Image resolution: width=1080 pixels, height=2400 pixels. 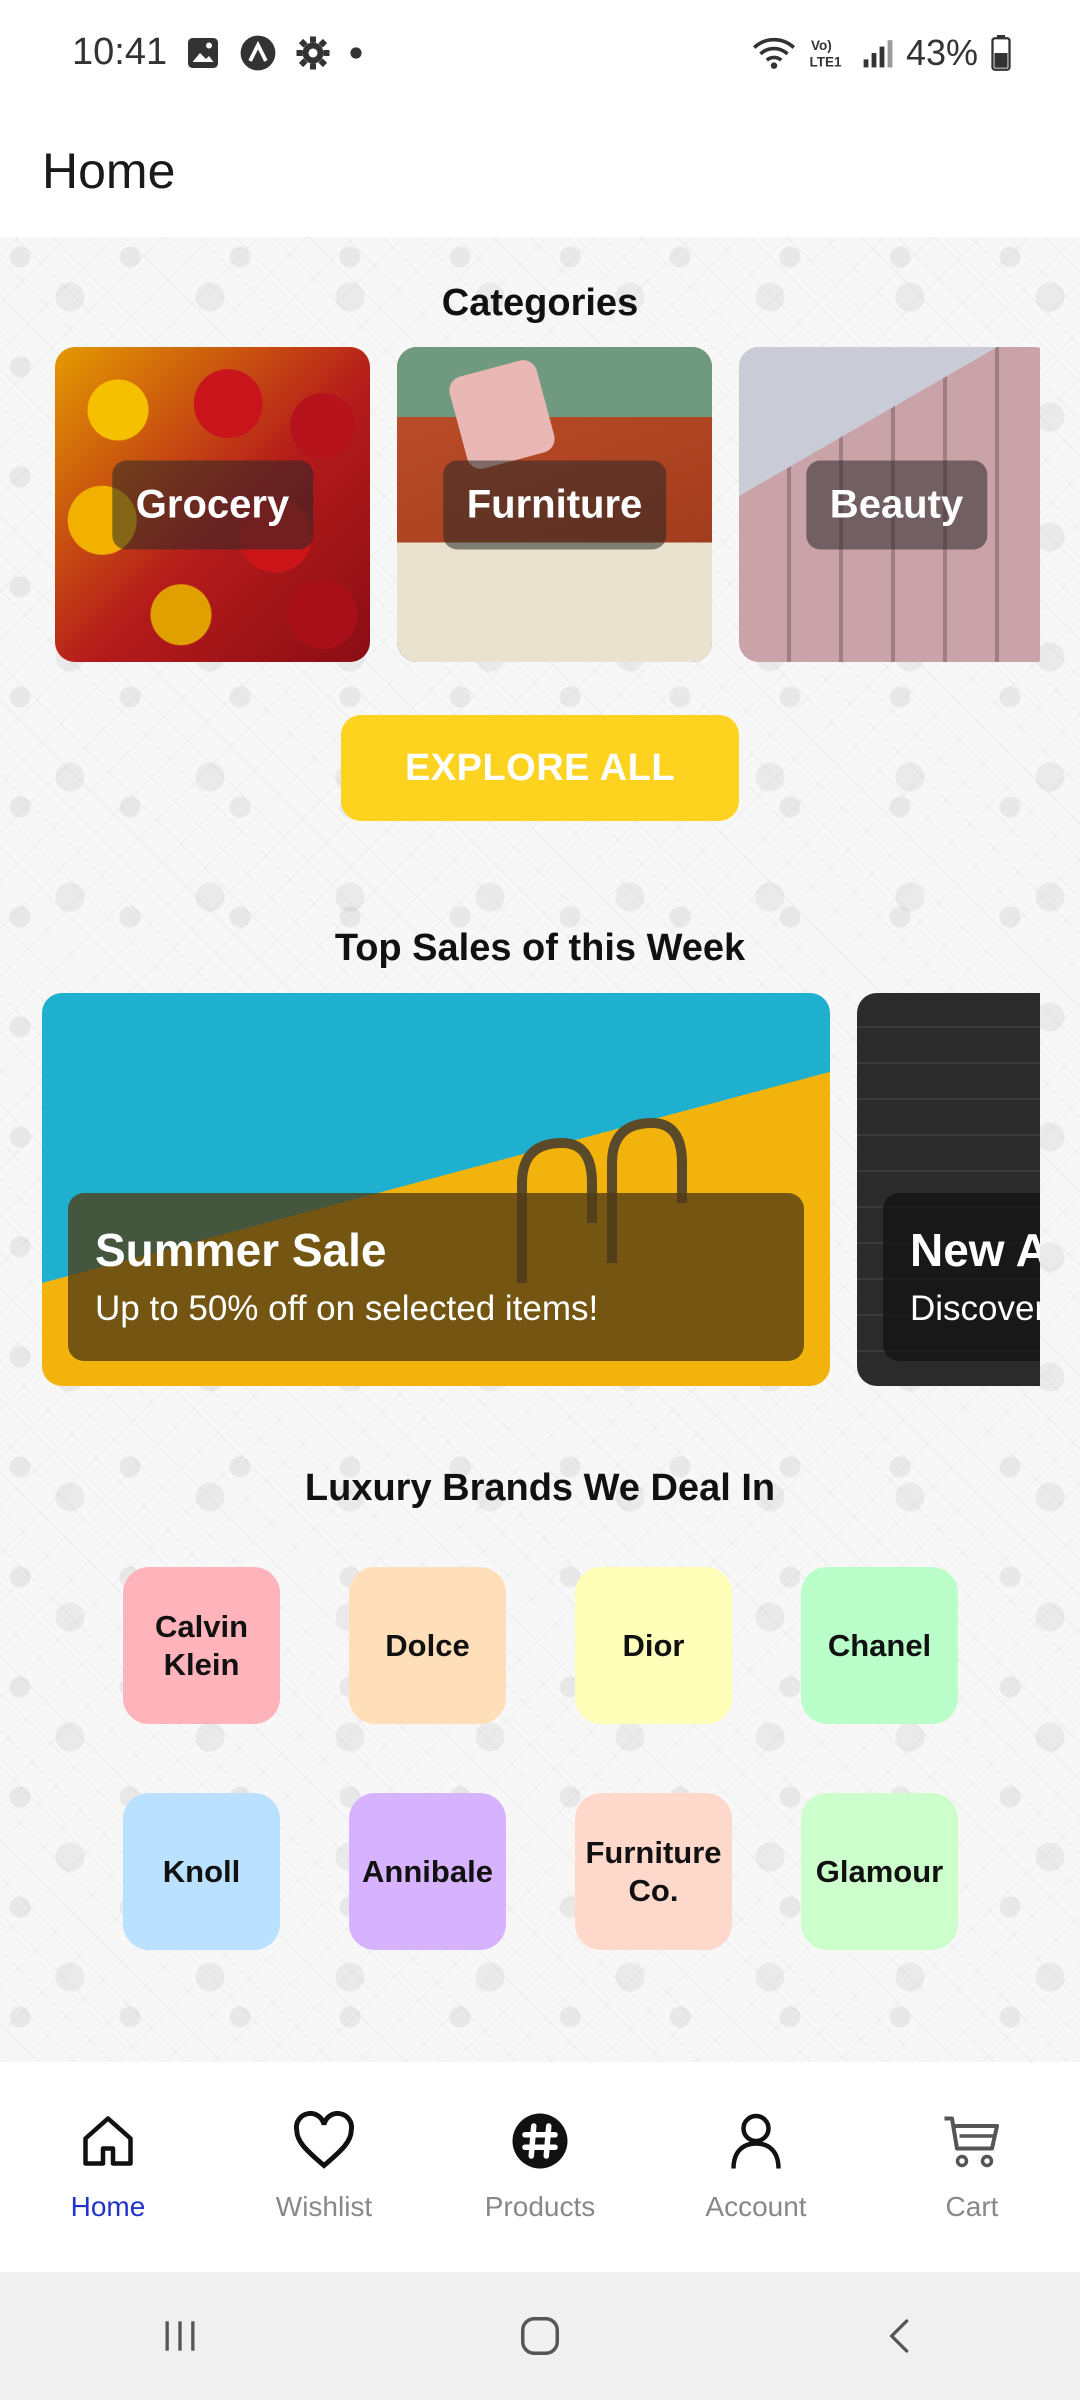 I want to click on sale-title: Summer Sale, so click(x=241, y=1250).